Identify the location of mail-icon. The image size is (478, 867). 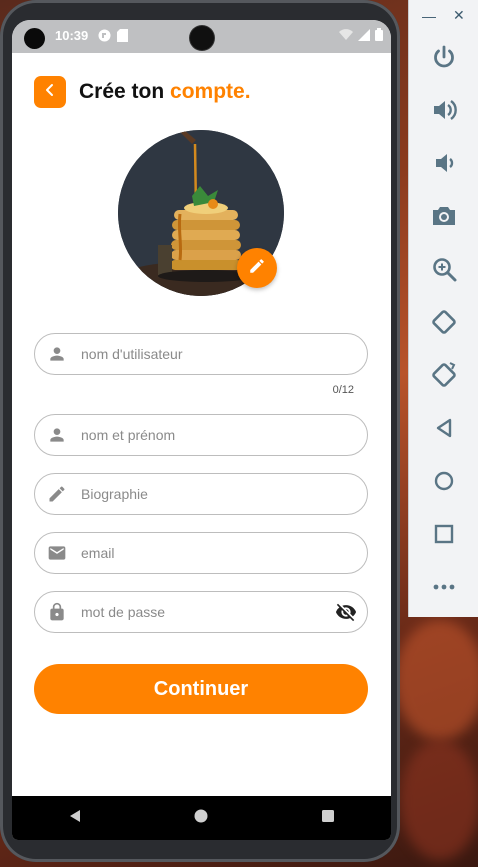
(57, 553).